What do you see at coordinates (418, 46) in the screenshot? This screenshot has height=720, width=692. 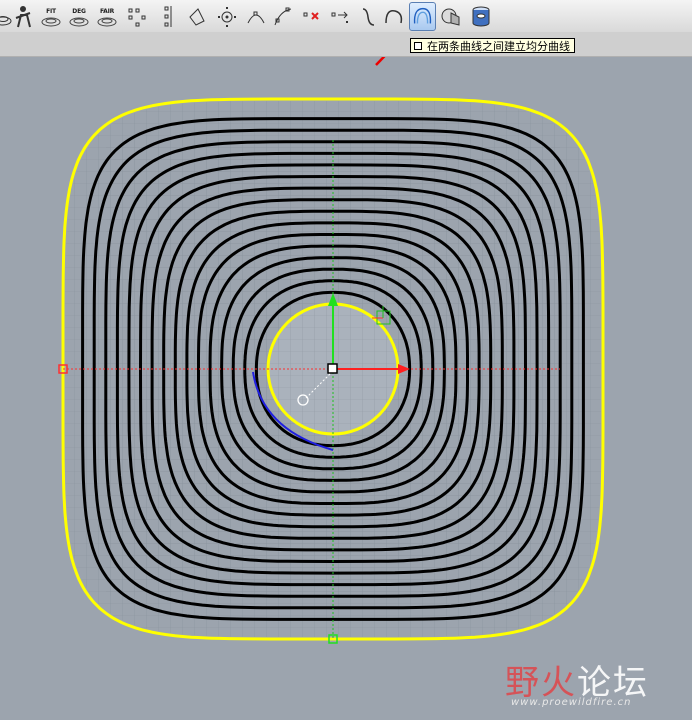 I see `tooltip-icon` at bounding box center [418, 46].